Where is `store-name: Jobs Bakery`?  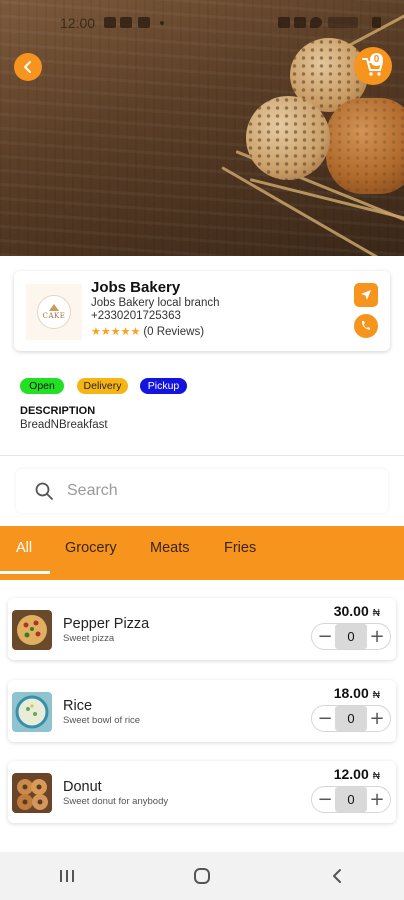 store-name: Jobs Bakery is located at coordinates (136, 287).